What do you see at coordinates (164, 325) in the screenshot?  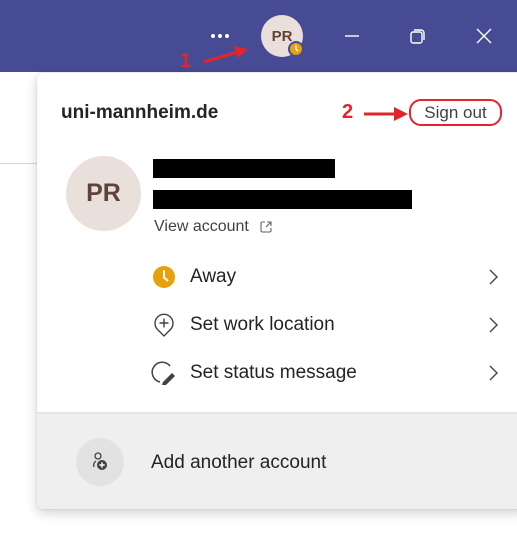 I see `location-add-icon` at bounding box center [164, 325].